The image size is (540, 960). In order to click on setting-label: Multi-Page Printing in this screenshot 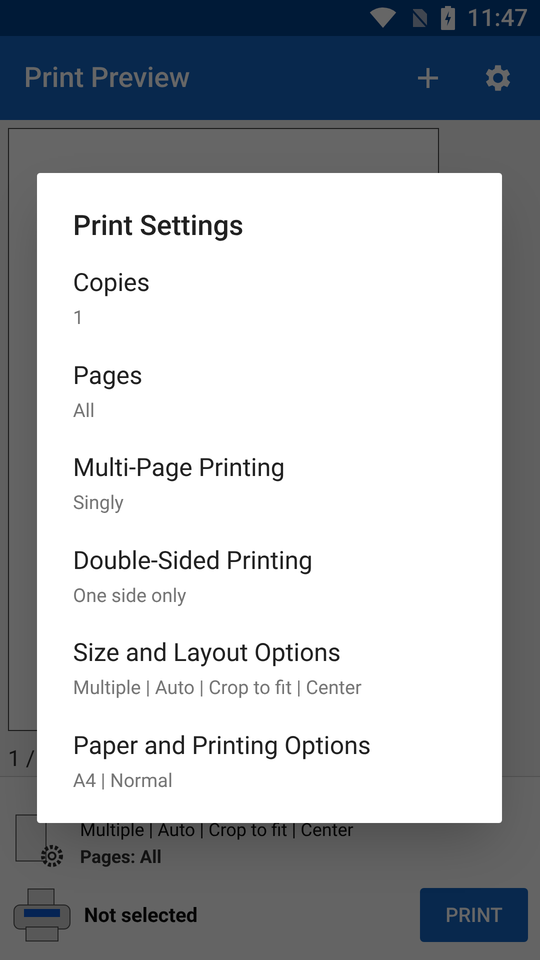, I will do `click(179, 469)`.